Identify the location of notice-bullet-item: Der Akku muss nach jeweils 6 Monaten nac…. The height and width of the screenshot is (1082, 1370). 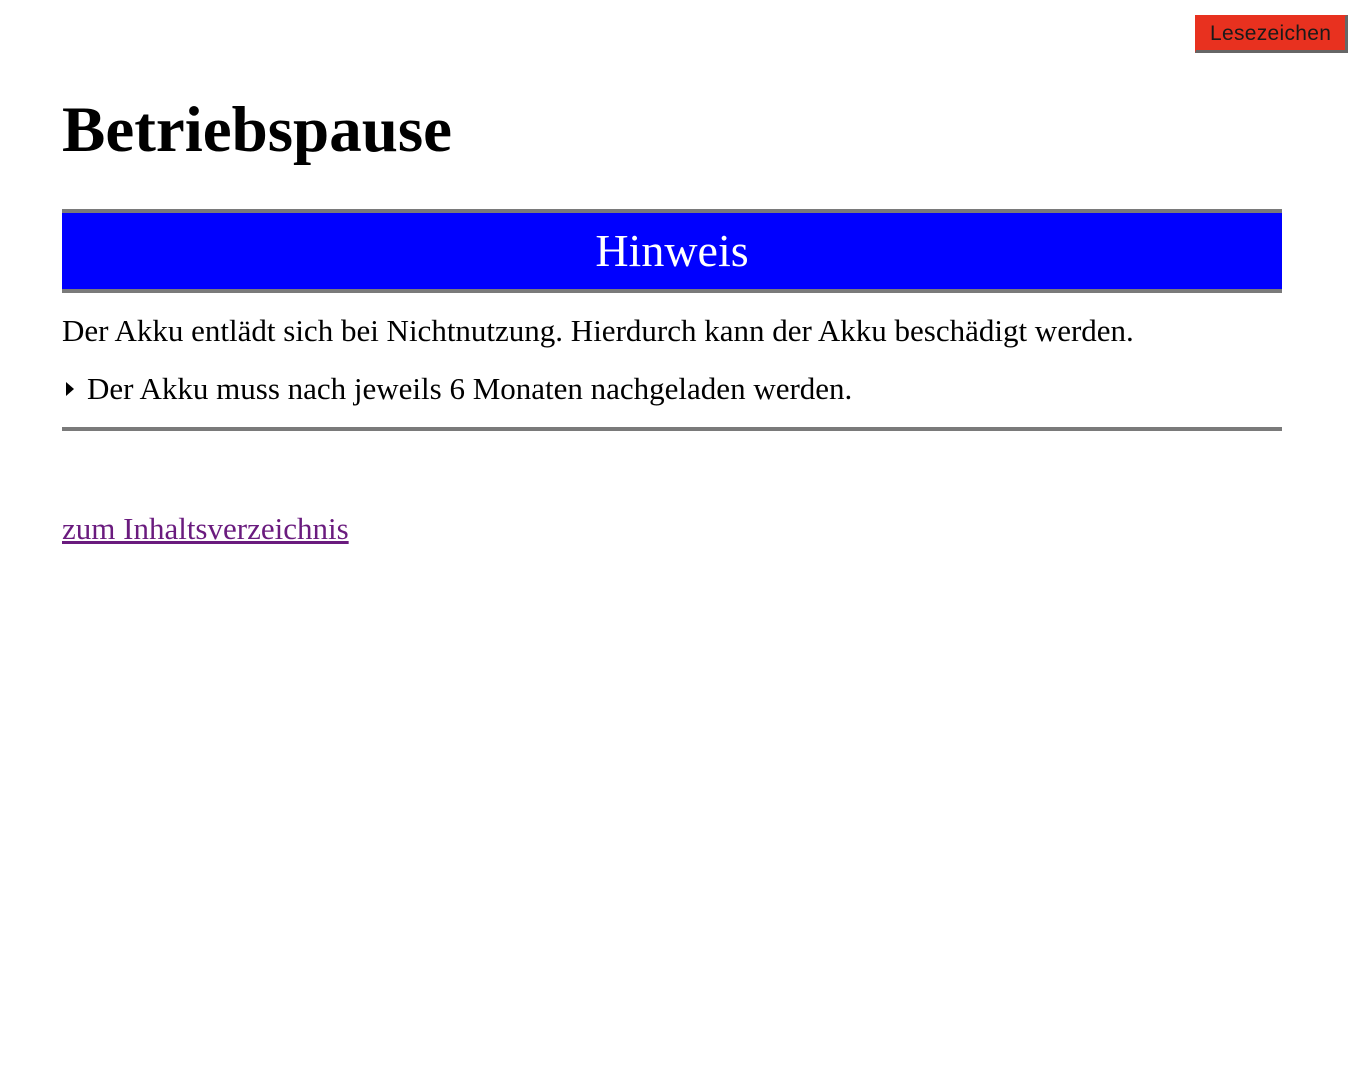
(457, 389).